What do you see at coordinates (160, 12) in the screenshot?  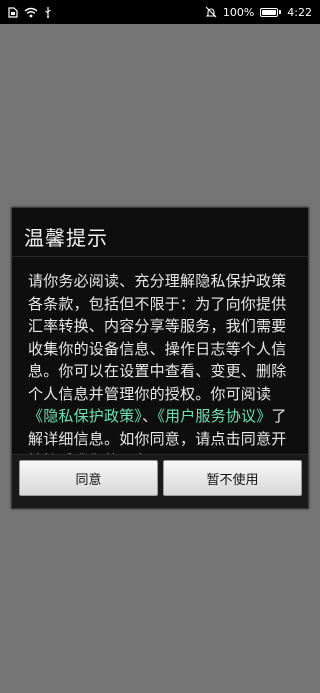 I see `status-bar: 100% 4:22` at bounding box center [160, 12].